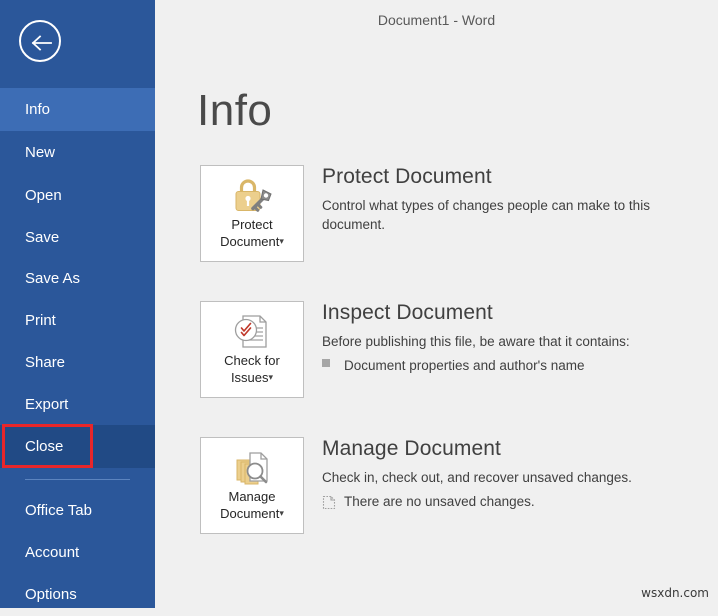 This screenshot has height=616, width=718. What do you see at coordinates (77, 109) in the screenshot?
I see `sidebar-item-info: Info` at bounding box center [77, 109].